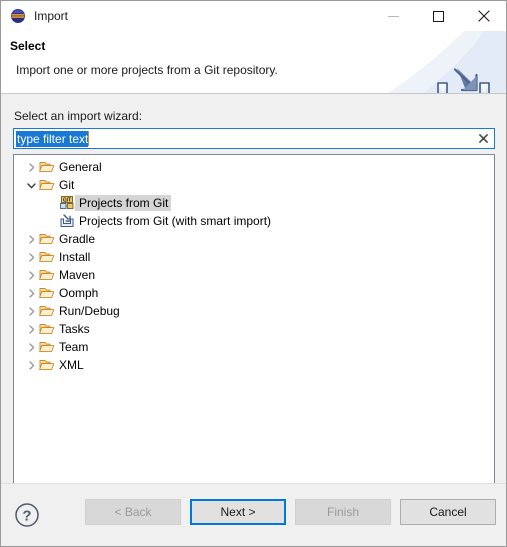 The image size is (507, 547). I want to click on window-title: Import, so click(51, 16).